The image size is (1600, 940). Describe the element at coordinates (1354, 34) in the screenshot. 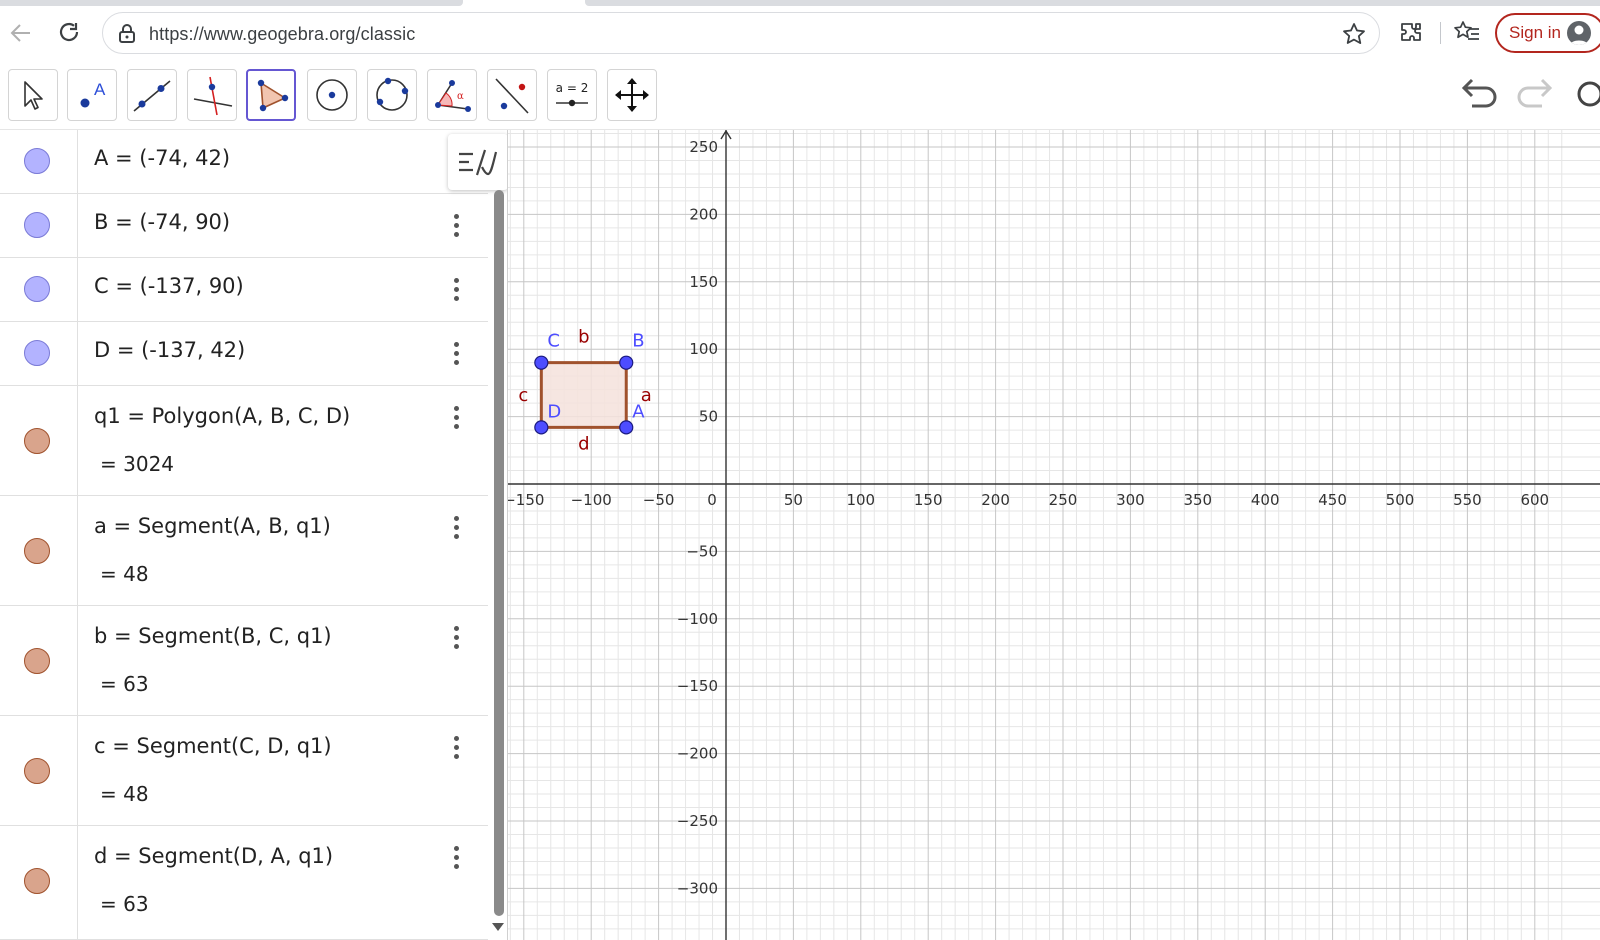

I see `bookmark-star-icon` at that location.